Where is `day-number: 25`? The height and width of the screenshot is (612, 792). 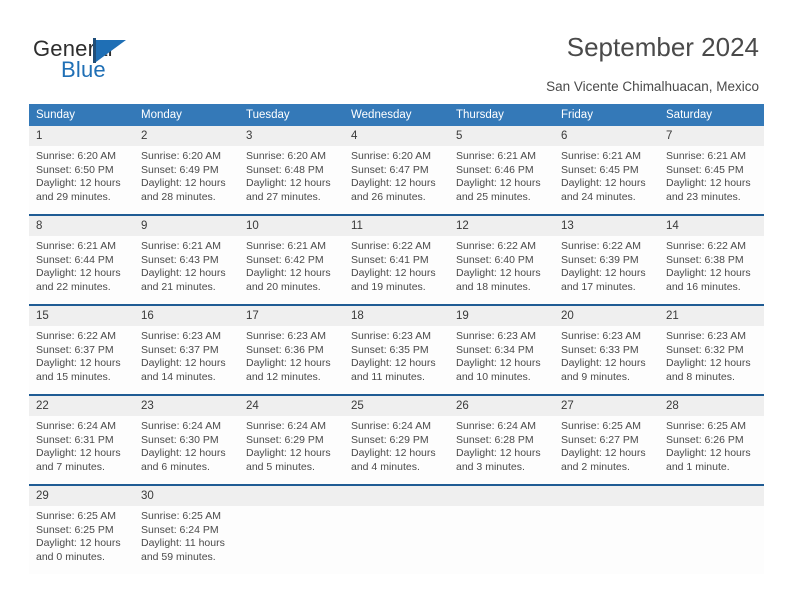
day-number: 25 is located at coordinates (396, 406).